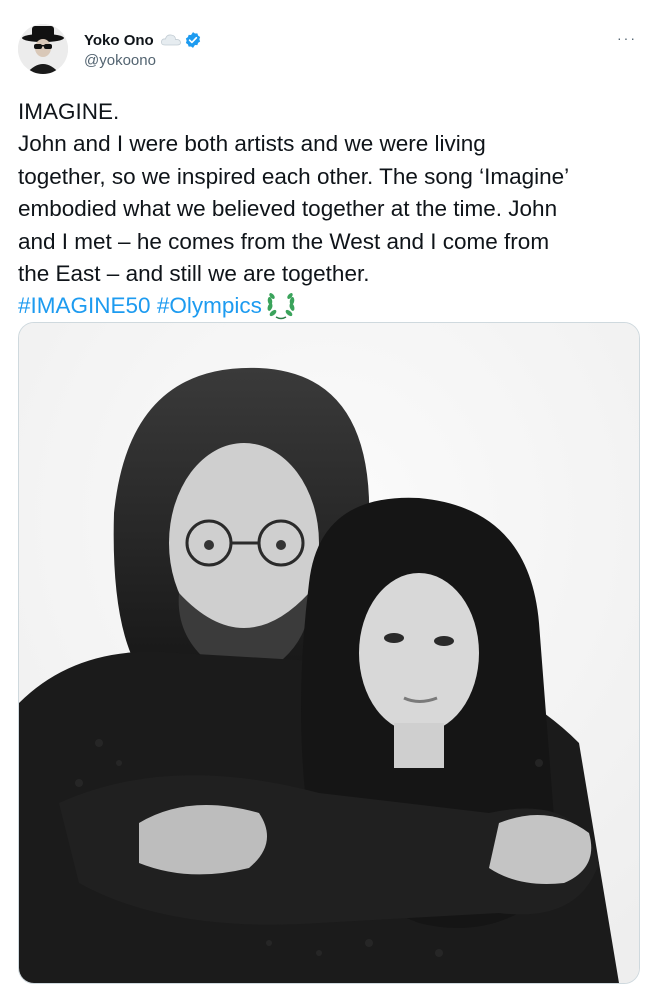 This screenshot has height=1001, width=650. Describe the element at coordinates (69, 111) in the screenshot. I see `tweet-heading: IMAGINE.` at that location.